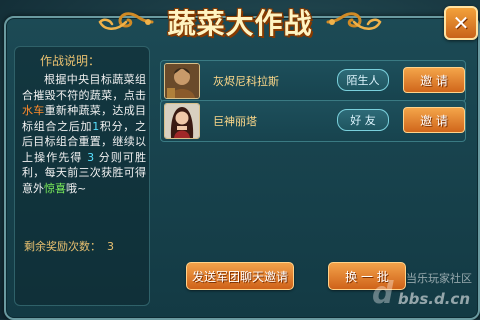  Describe the element at coordinates (235, 121) in the screenshot. I see `player-name: 巨神丽塔` at that location.